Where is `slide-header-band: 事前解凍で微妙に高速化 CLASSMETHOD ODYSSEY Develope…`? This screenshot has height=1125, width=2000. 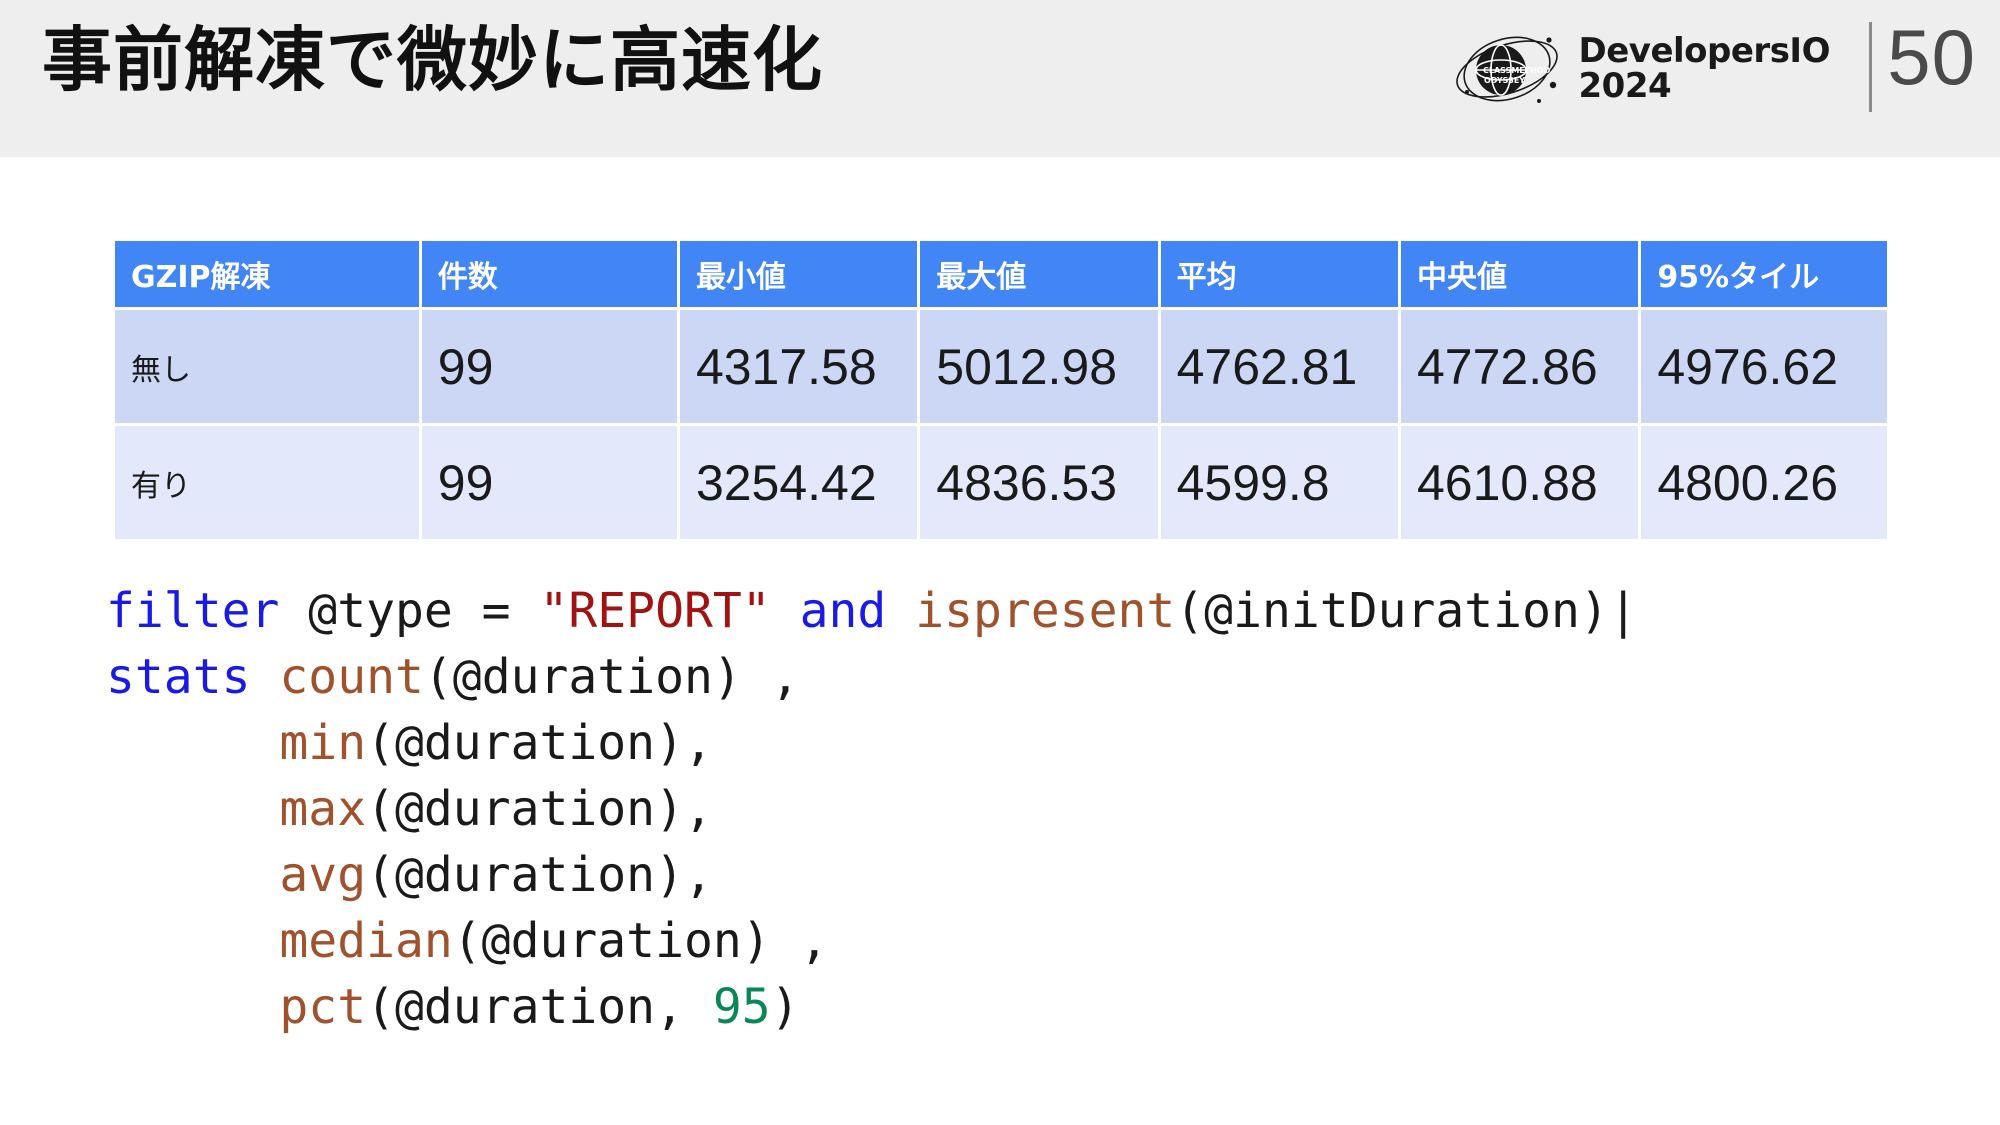 slide-header-band: 事前解凍で微妙に高速化 CLASSMETHOD ODYSSEY Develope… is located at coordinates (1000, 78).